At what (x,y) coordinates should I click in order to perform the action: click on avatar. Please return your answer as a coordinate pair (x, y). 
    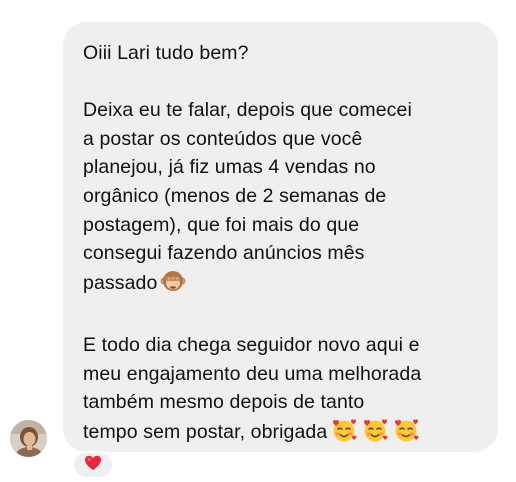
    Looking at the image, I should click on (28, 438).